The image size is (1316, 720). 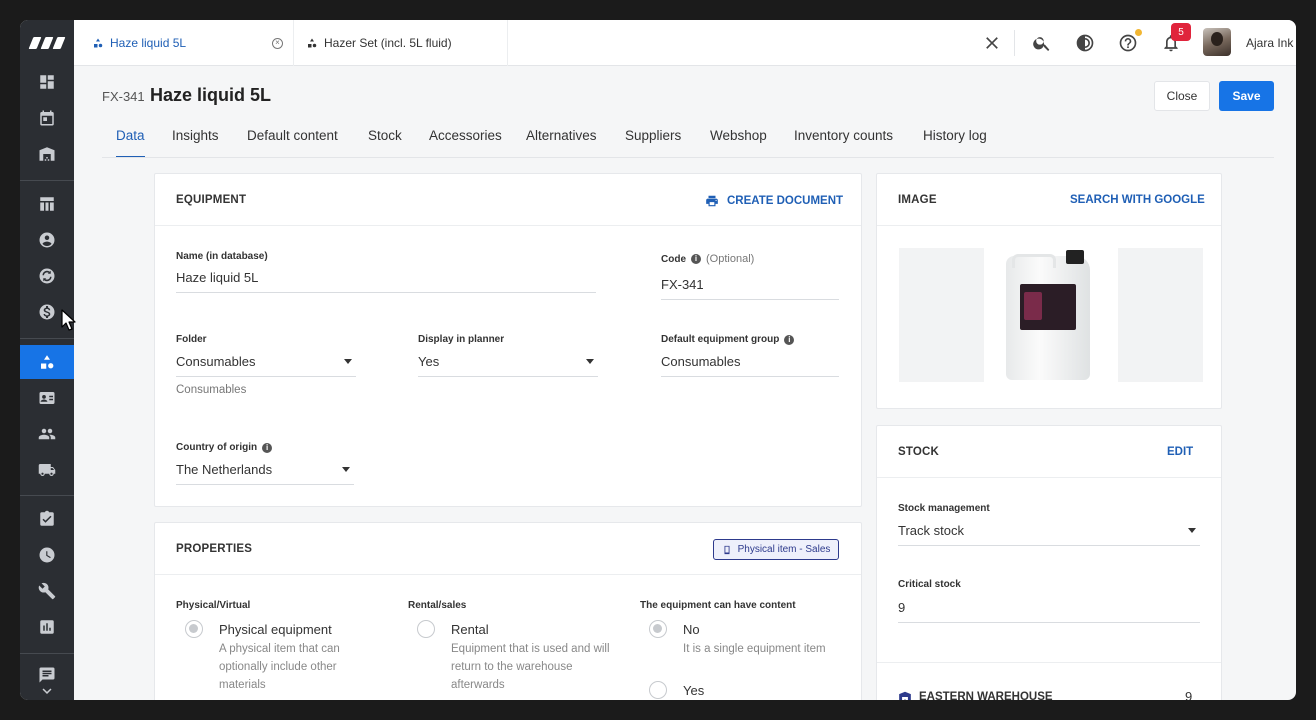 What do you see at coordinates (1217, 42) in the screenshot?
I see `avatar` at bounding box center [1217, 42].